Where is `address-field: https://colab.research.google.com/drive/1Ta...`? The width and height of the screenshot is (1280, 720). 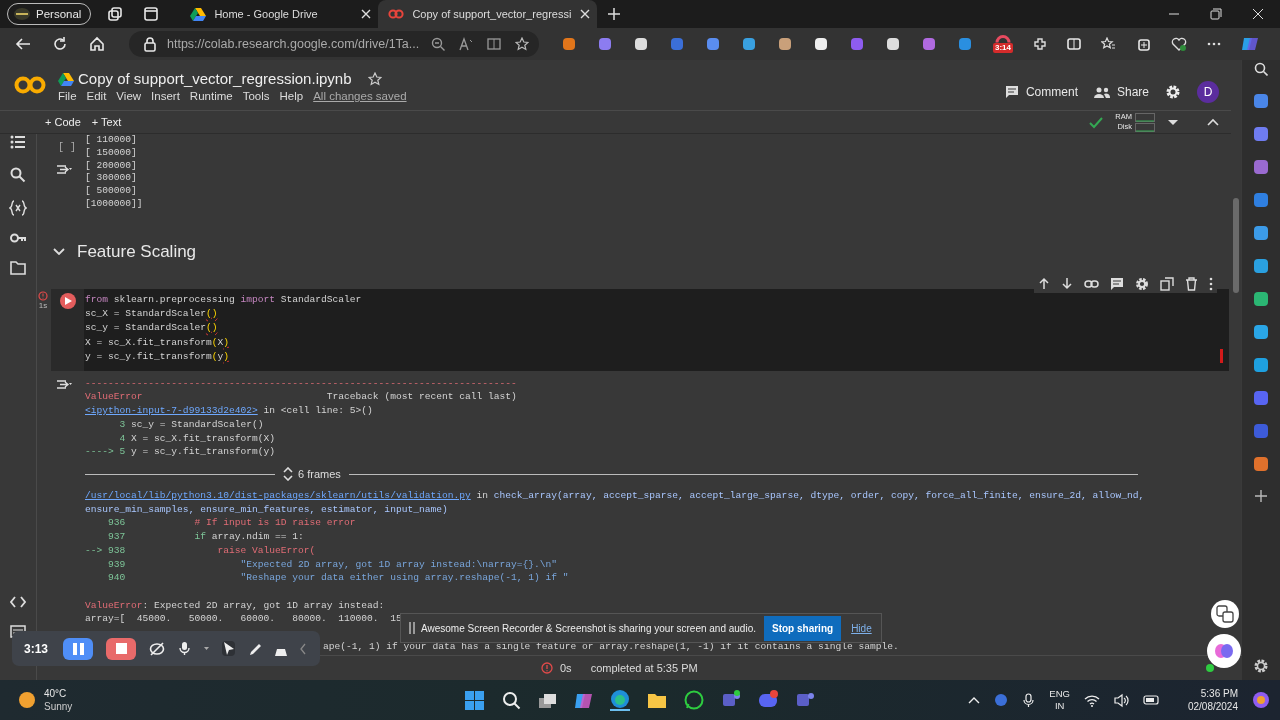 address-field: https://colab.research.google.com/drive/1Ta... is located at coordinates (334, 44).